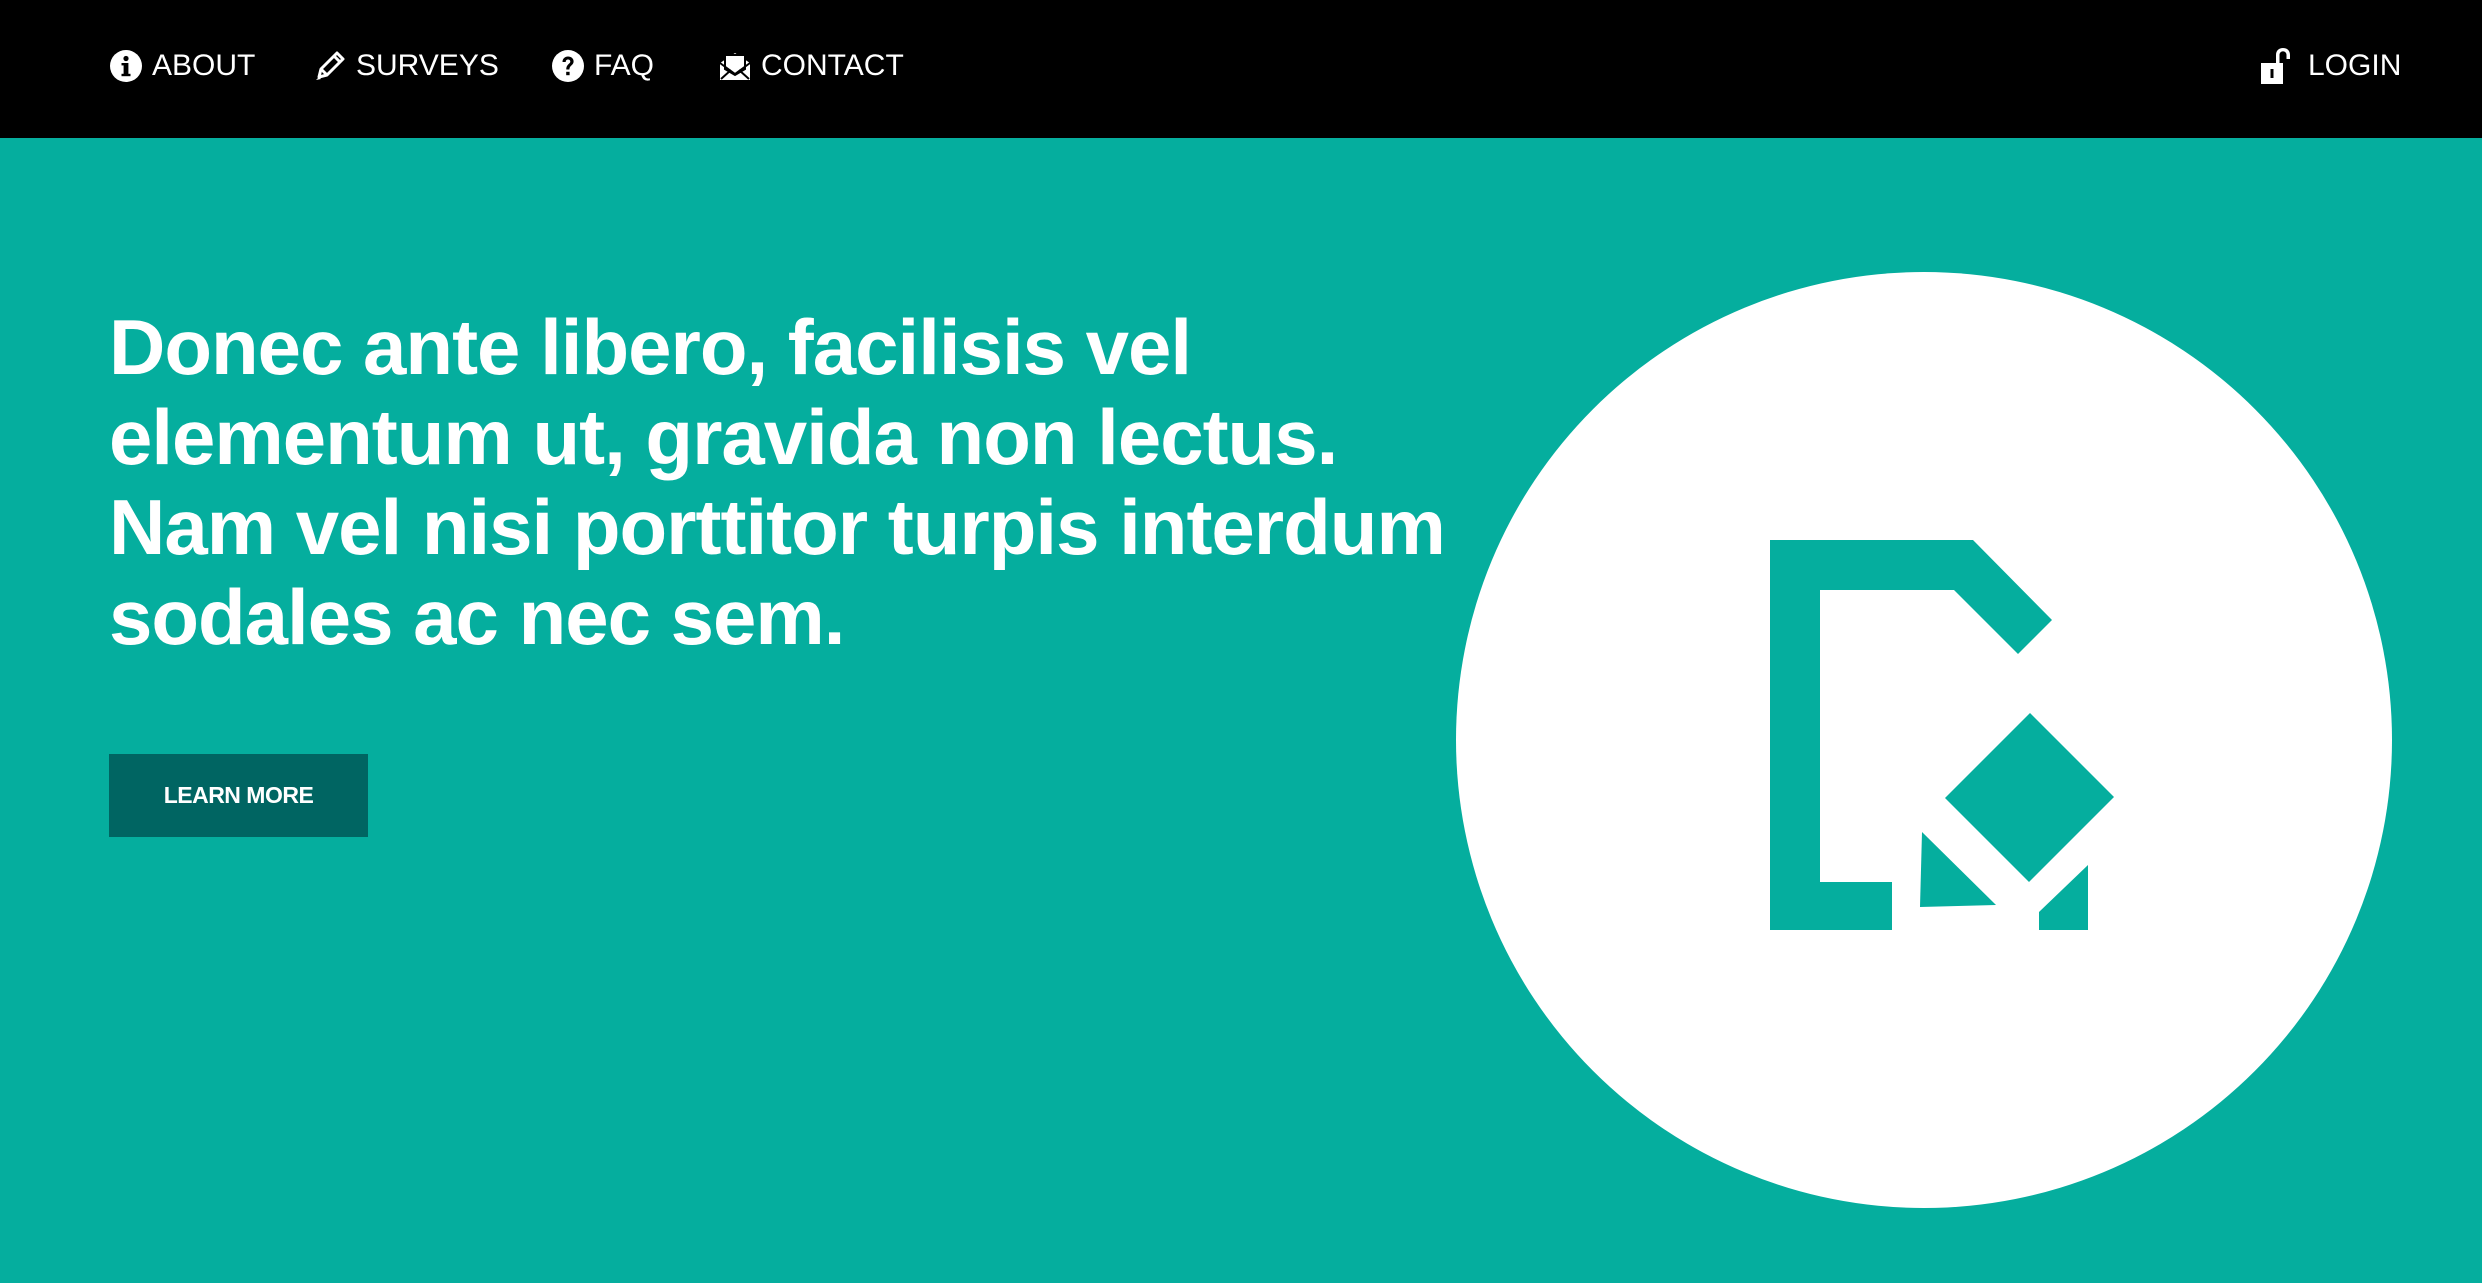 The height and width of the screenshot is (1283, 2482). What do you see at coordinates (568, 66) in the screenshot?
I see `question-circle-icon` at bounding box center [568, 66].